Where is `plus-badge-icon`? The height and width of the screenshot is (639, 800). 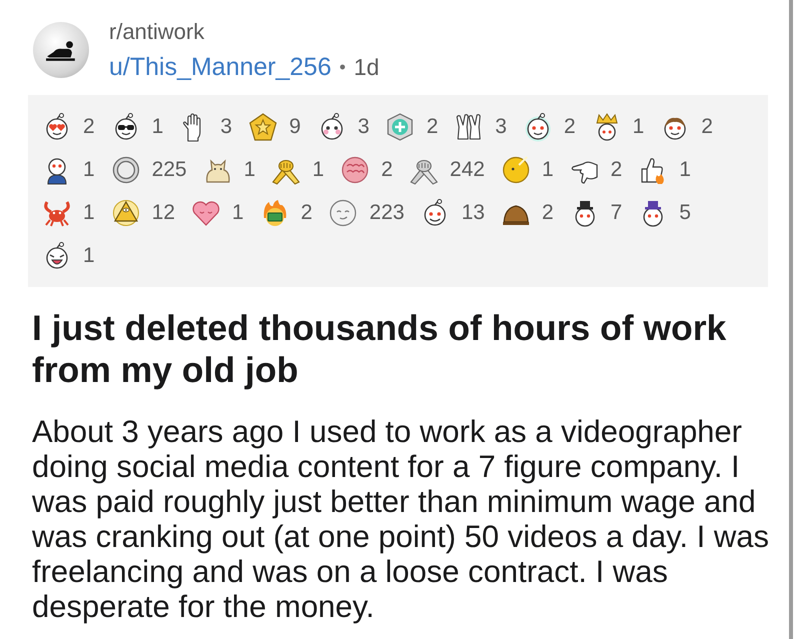 plus-badge-icon is located at coordinates (400, 127).